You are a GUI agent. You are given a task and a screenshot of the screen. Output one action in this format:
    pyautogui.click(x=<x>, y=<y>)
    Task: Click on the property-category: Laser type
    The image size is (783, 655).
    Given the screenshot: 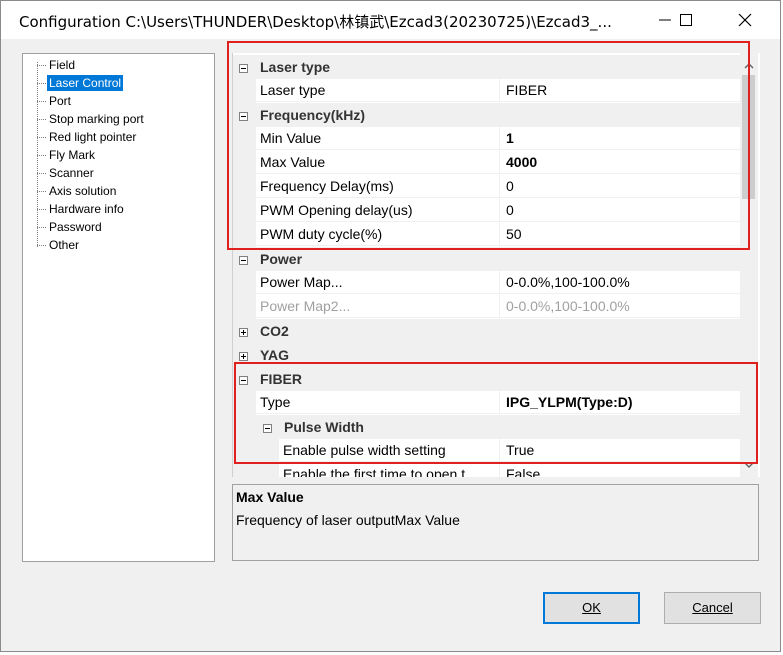 What is the action you would take?
    pyautogui.click(x=487, y=67)
    